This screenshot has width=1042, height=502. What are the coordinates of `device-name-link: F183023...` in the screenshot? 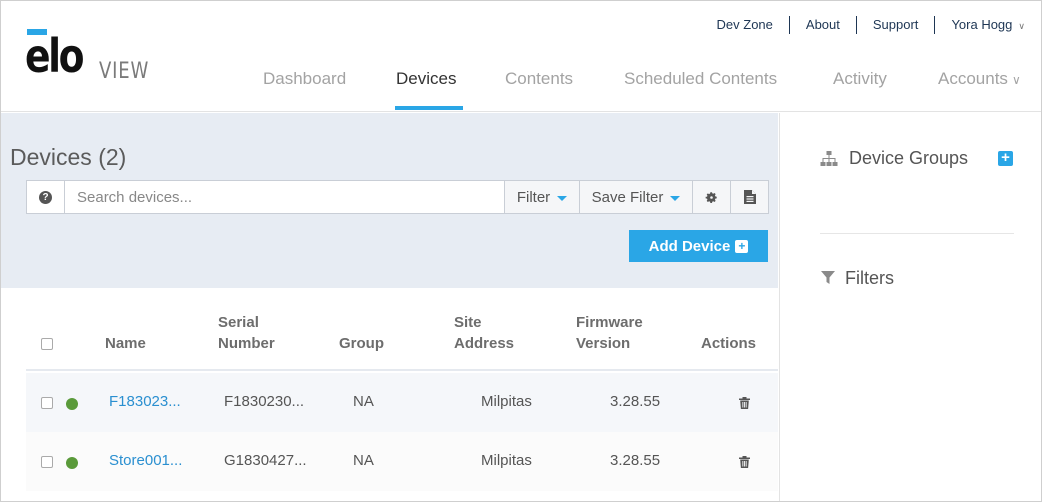 It's located at (145, 401).